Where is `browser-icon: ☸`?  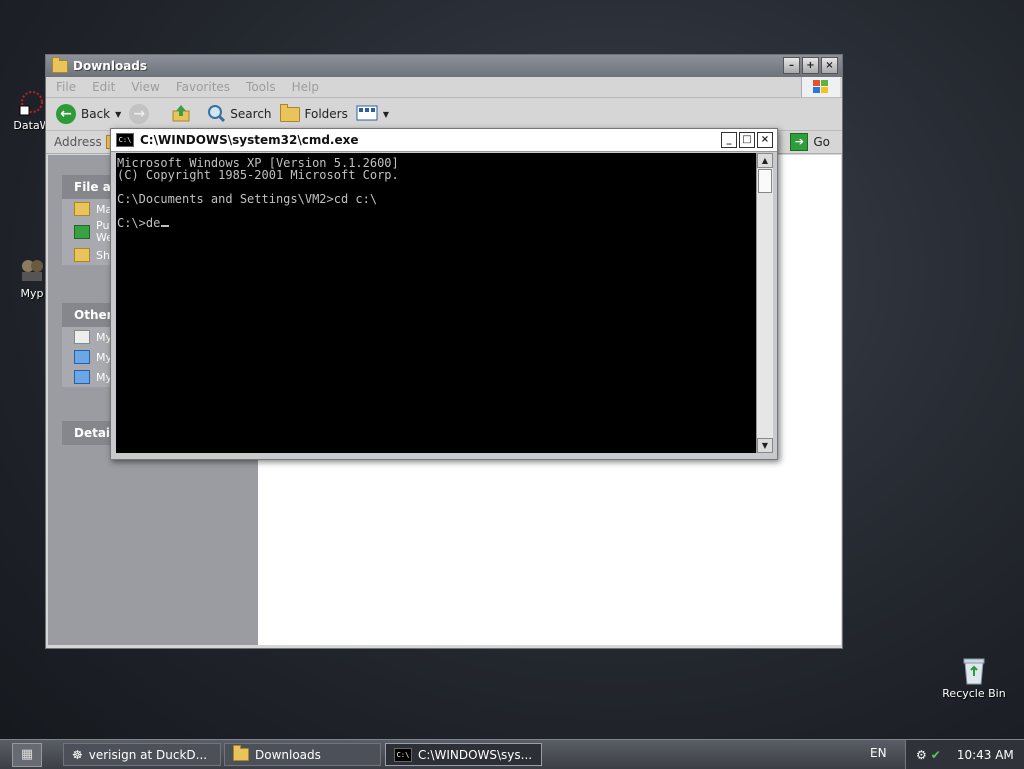 browser-icon: ☸ is located at coordinates (77, 754).